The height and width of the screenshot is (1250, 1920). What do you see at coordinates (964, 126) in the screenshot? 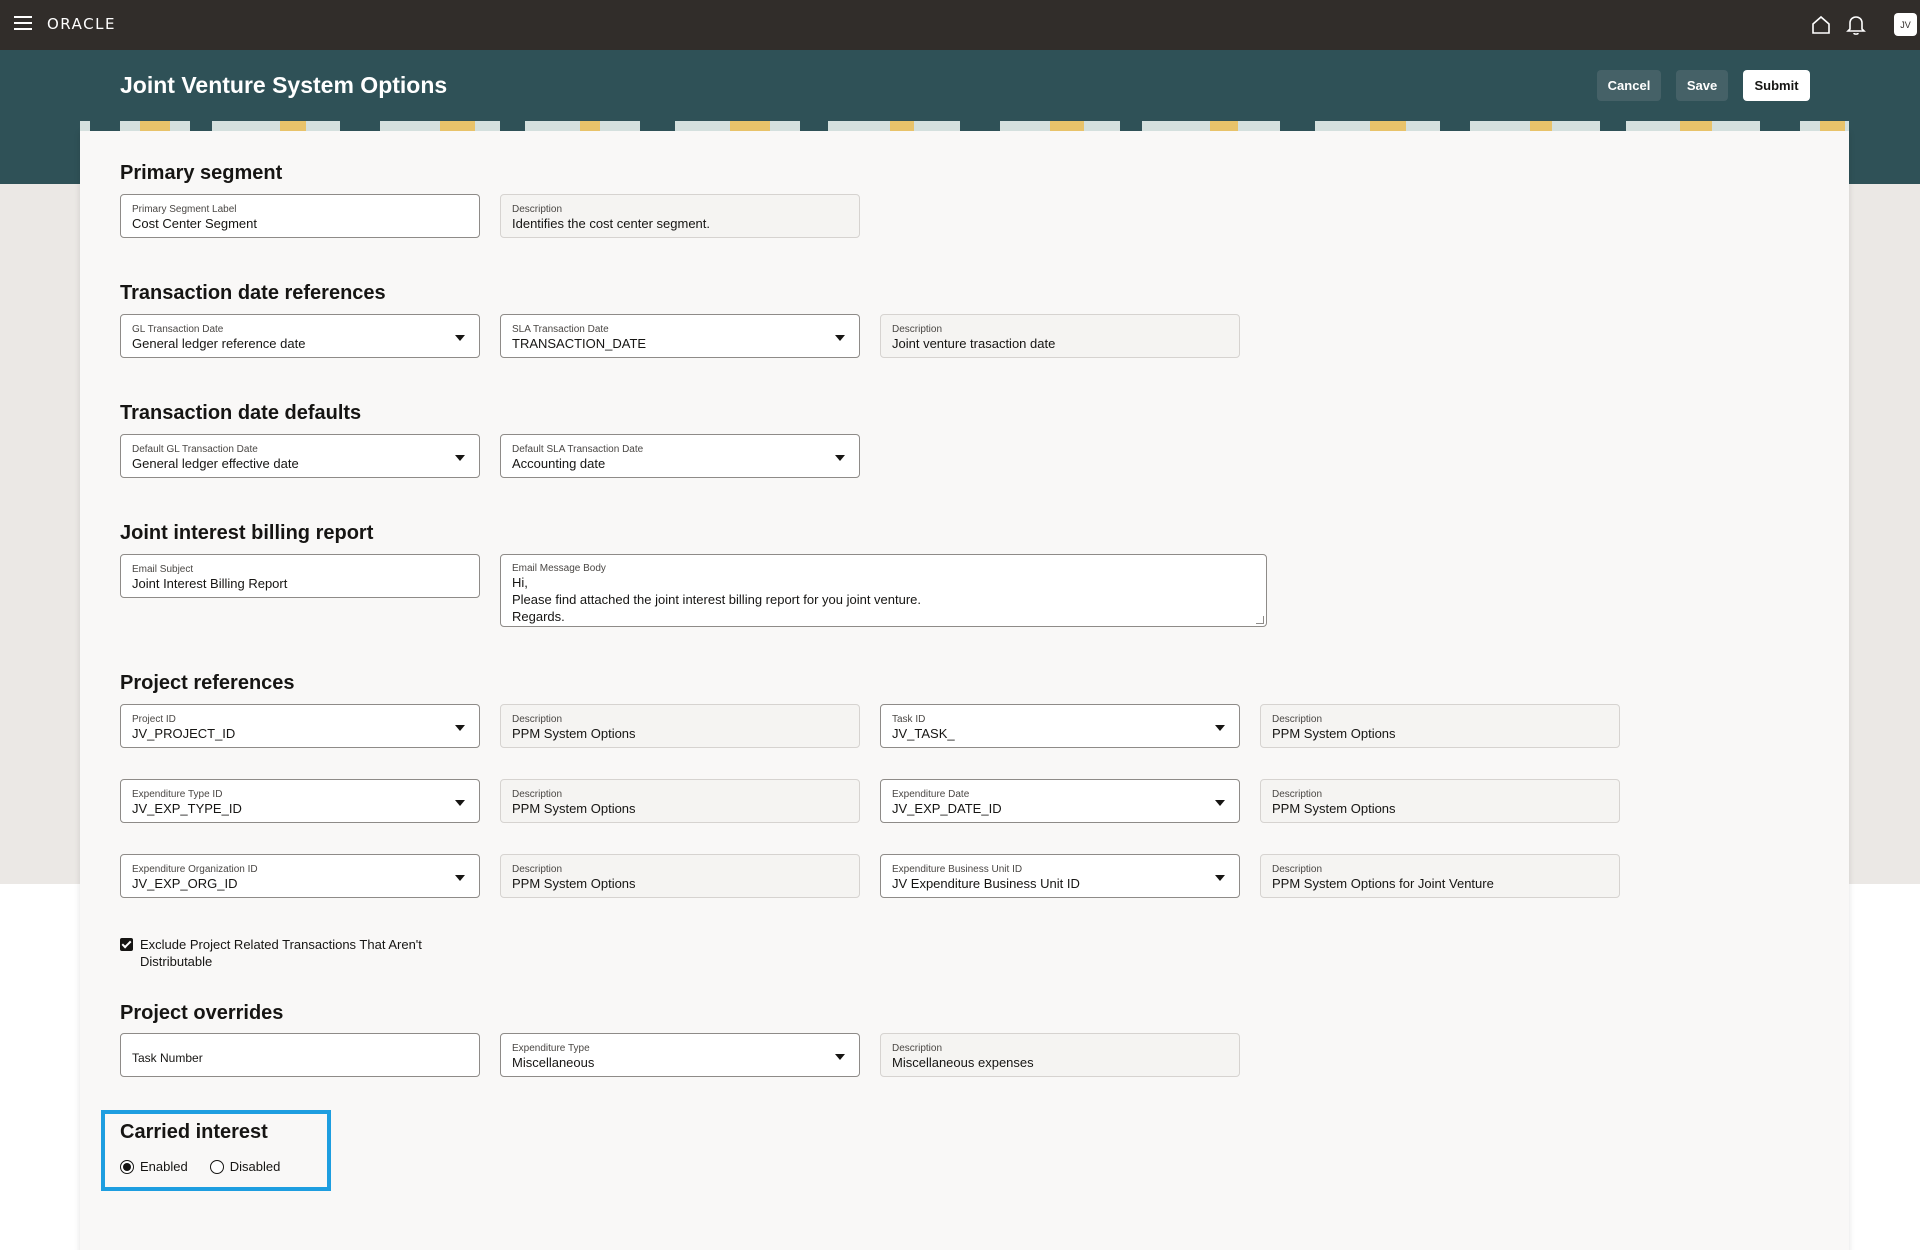
I see `decorative-pattern` at bounding box center [964, 126].